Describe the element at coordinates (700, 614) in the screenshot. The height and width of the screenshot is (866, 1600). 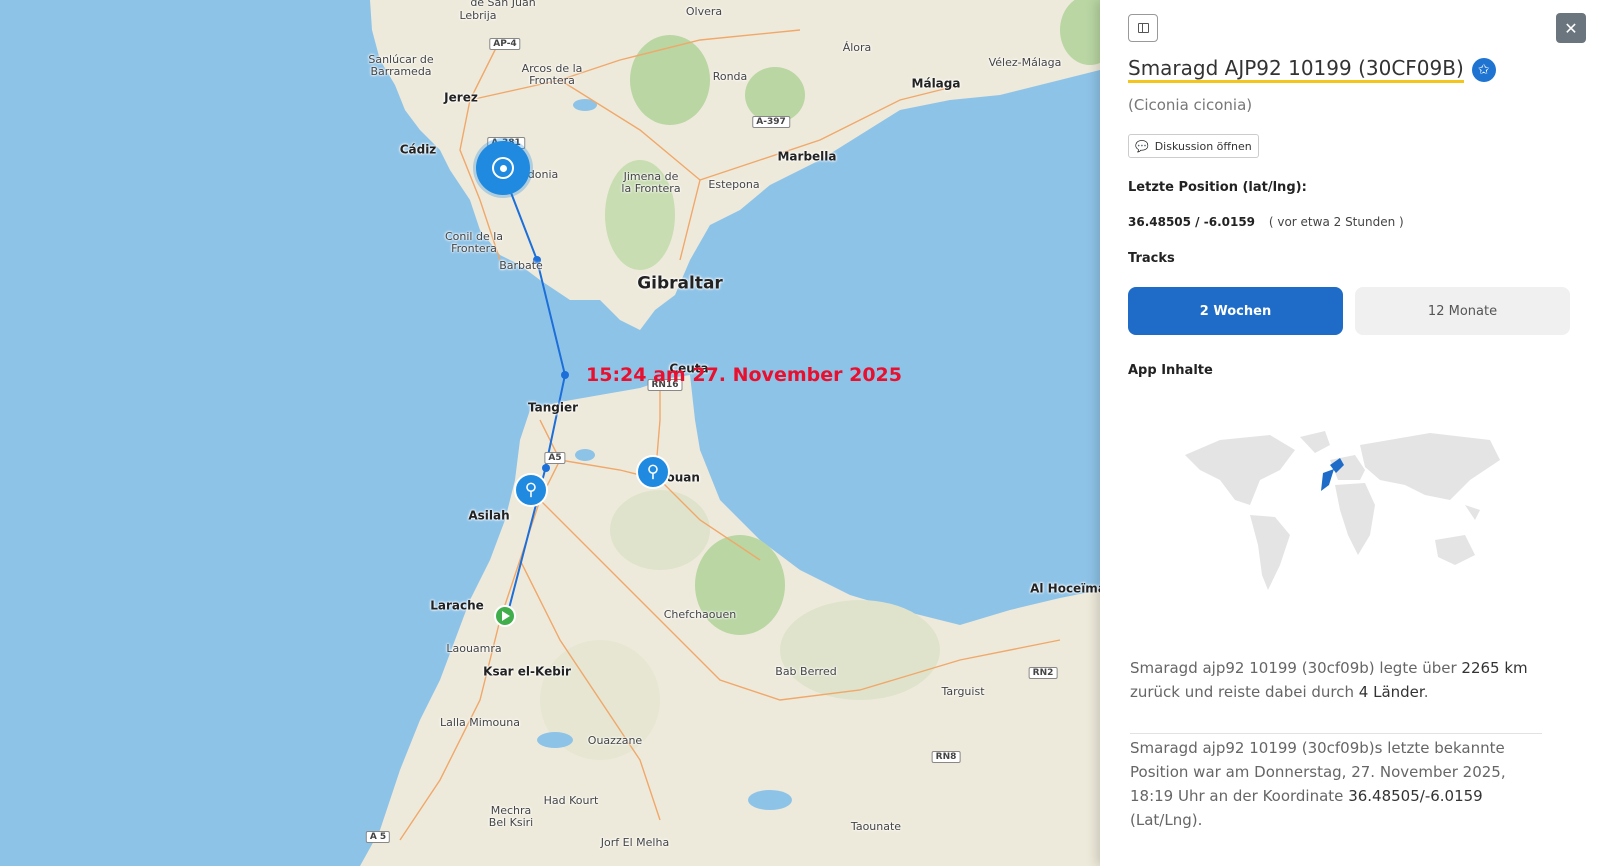
I see `place-label: Chefchaouen` at that location.